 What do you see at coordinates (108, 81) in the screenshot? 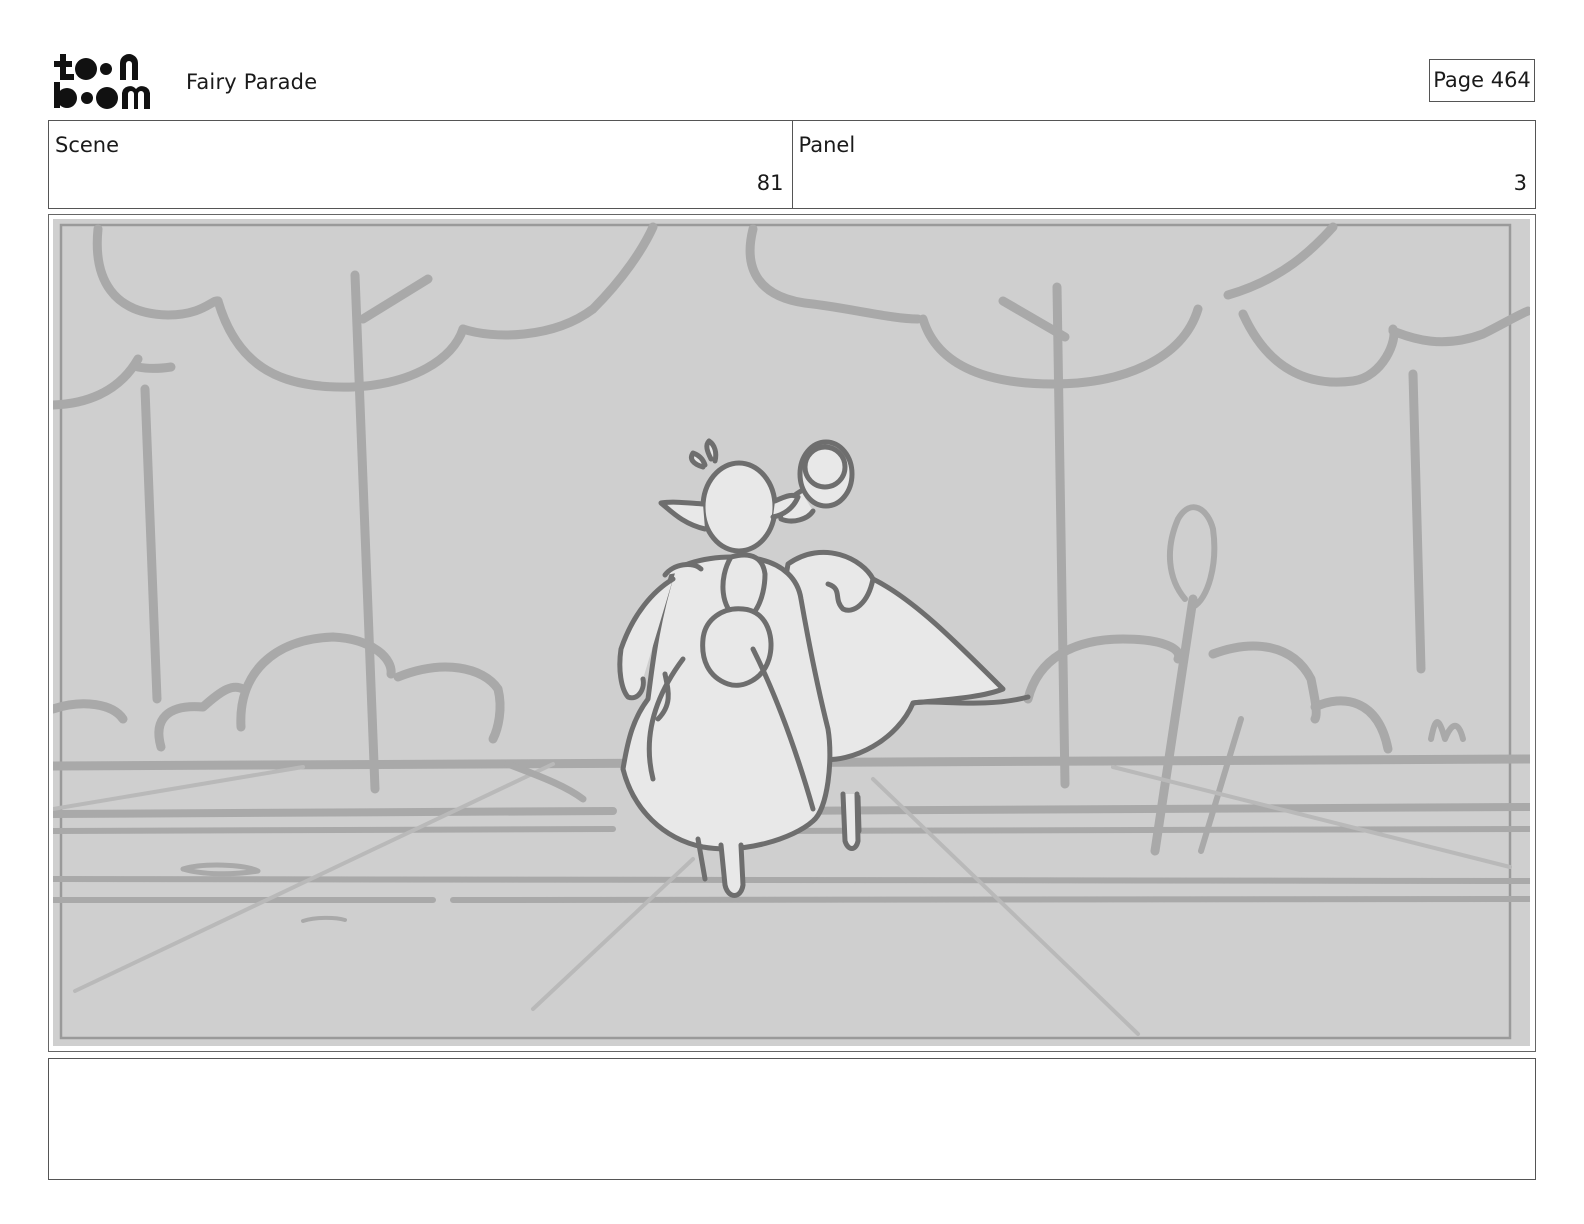
I see `toonboom-logo` at bounding box center [108, 81].